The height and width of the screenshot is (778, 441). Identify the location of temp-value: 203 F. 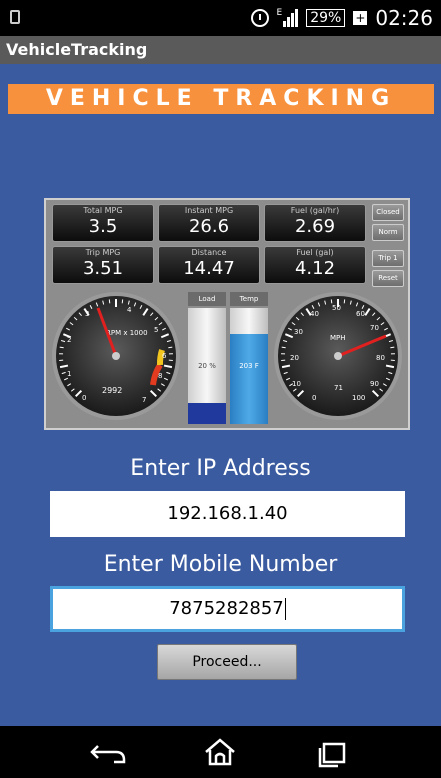
(249, 366).